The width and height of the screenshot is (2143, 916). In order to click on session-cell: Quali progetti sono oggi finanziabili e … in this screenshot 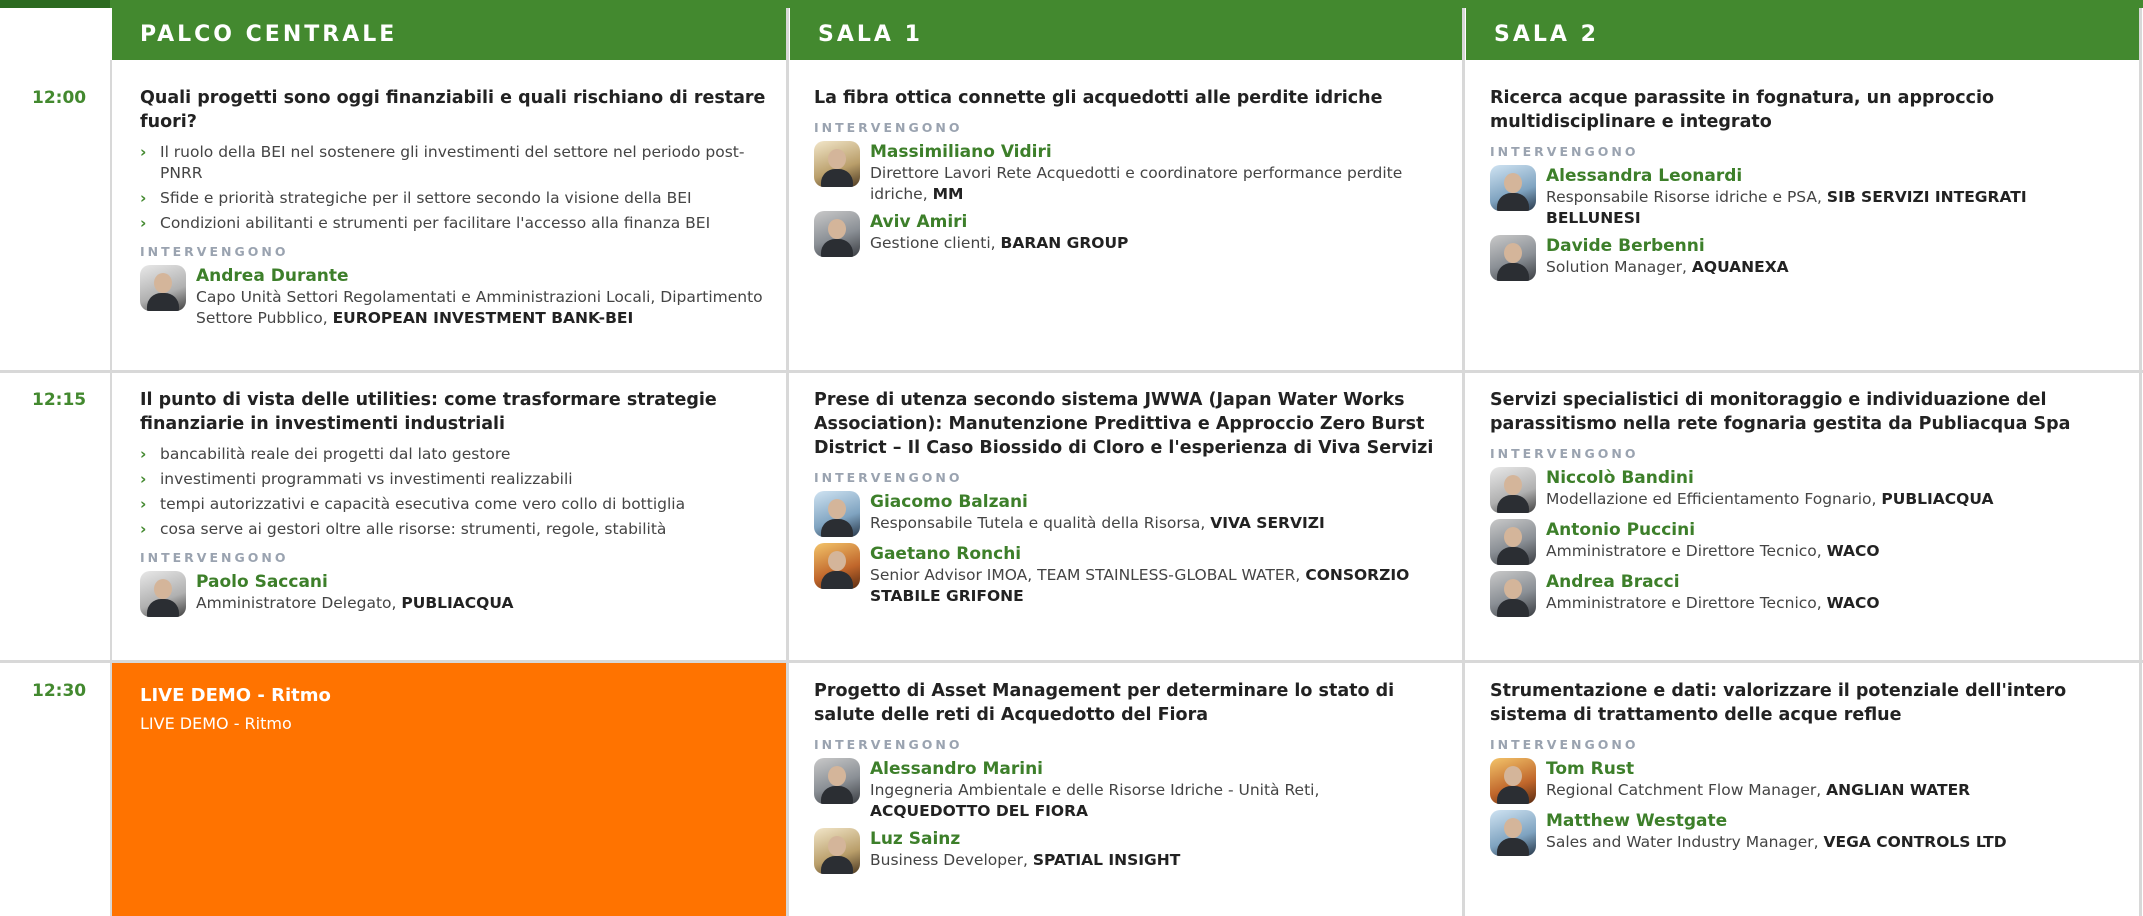, I will do `click(455, 207)`.